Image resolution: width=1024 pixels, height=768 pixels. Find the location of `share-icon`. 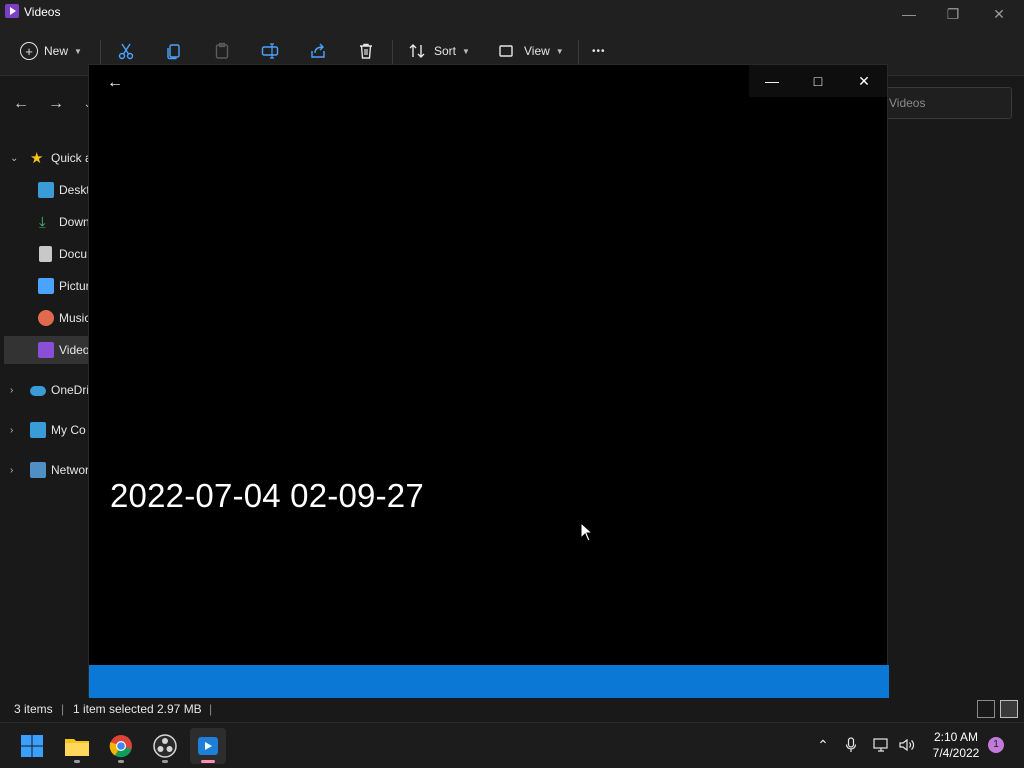

share-icon is located at coordinates (318, 50).